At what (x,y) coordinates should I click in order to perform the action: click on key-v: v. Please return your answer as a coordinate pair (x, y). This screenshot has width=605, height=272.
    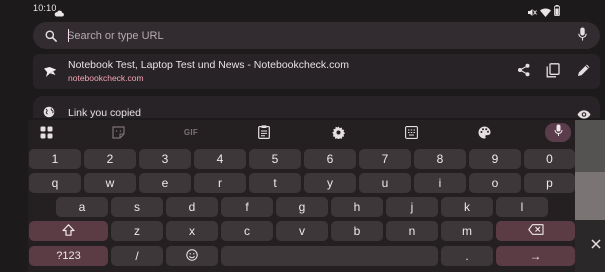
    Looking at the image, I should click on (302, 231).